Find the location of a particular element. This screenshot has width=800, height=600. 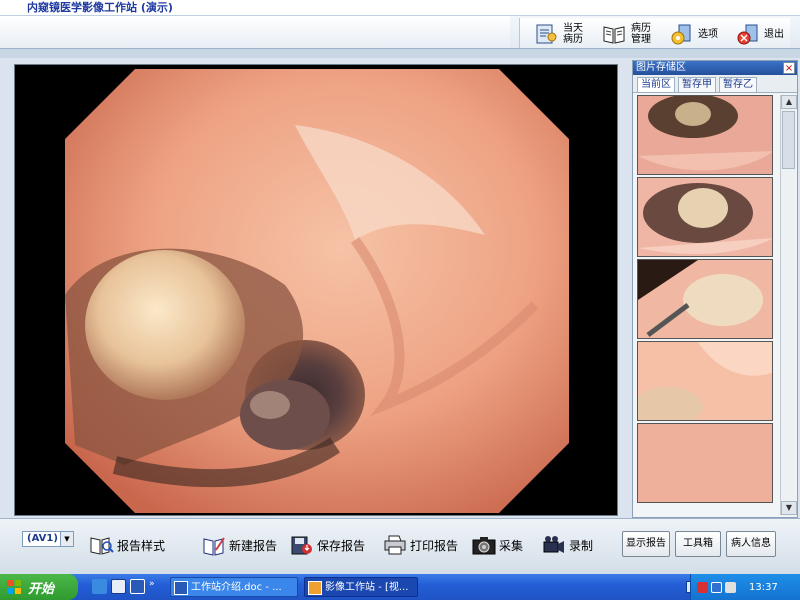

book-search-icon is located at coordinates (102, 545).